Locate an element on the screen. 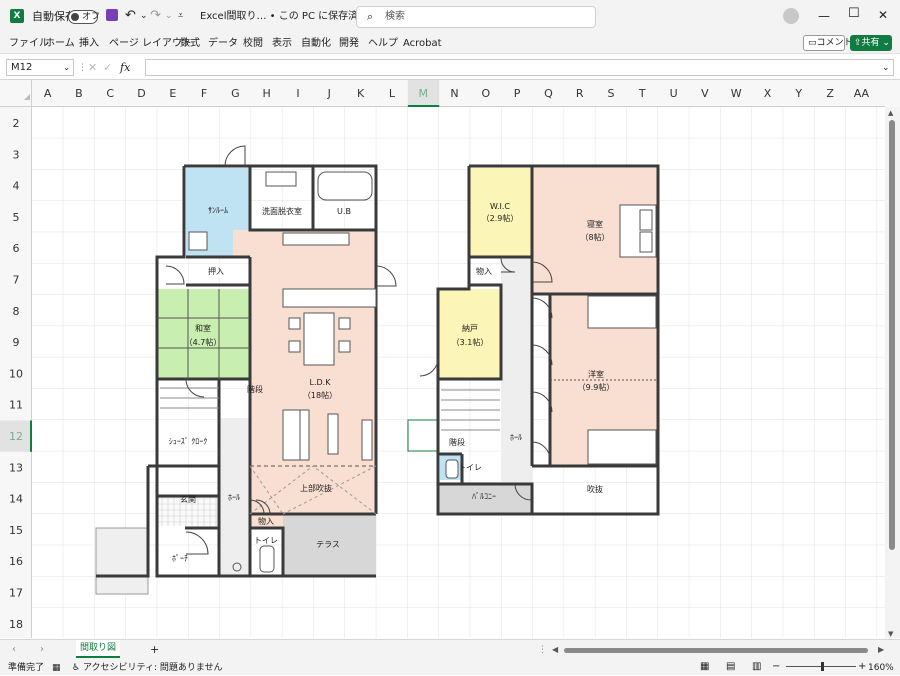 The height and width of the screenshot is (676, 900). column-header-H: H is located at coordinates (267, 93).